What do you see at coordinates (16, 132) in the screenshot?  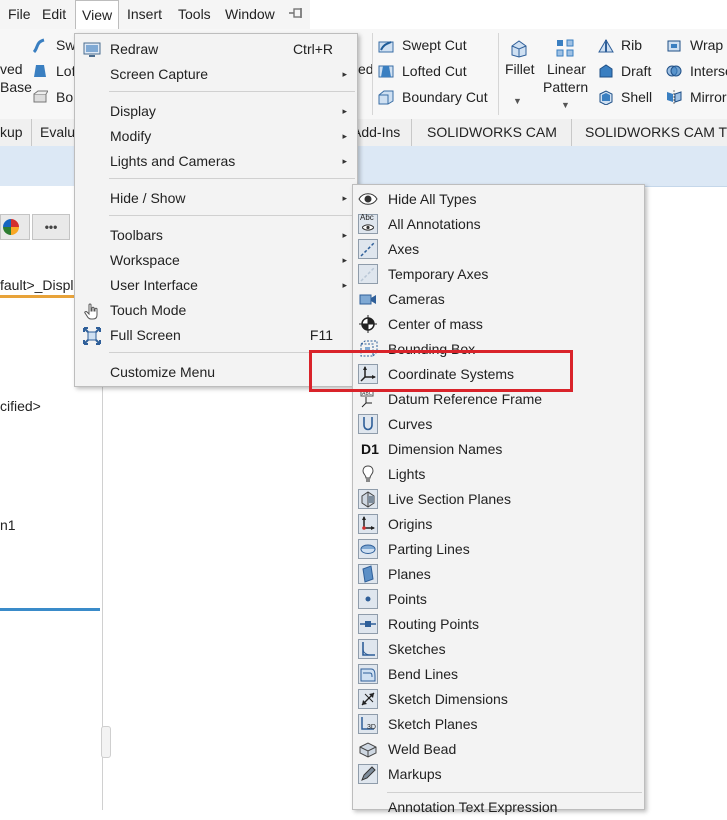 I see `tab-markup: kup` at bounding box center [16, 132].